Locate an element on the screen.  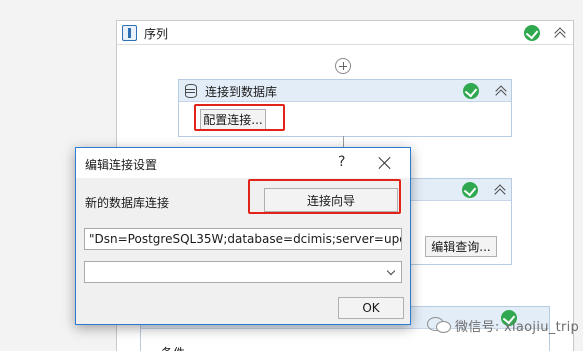
sequence-icon is located at coordinates (129, 33).